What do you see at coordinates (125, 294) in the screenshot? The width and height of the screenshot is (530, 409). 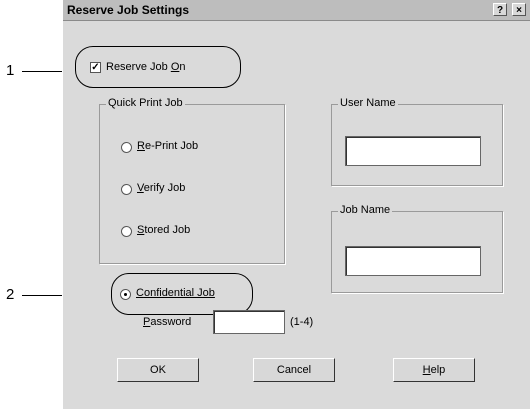 I see `confidential-job-radio` at bounding box center [125, 294].